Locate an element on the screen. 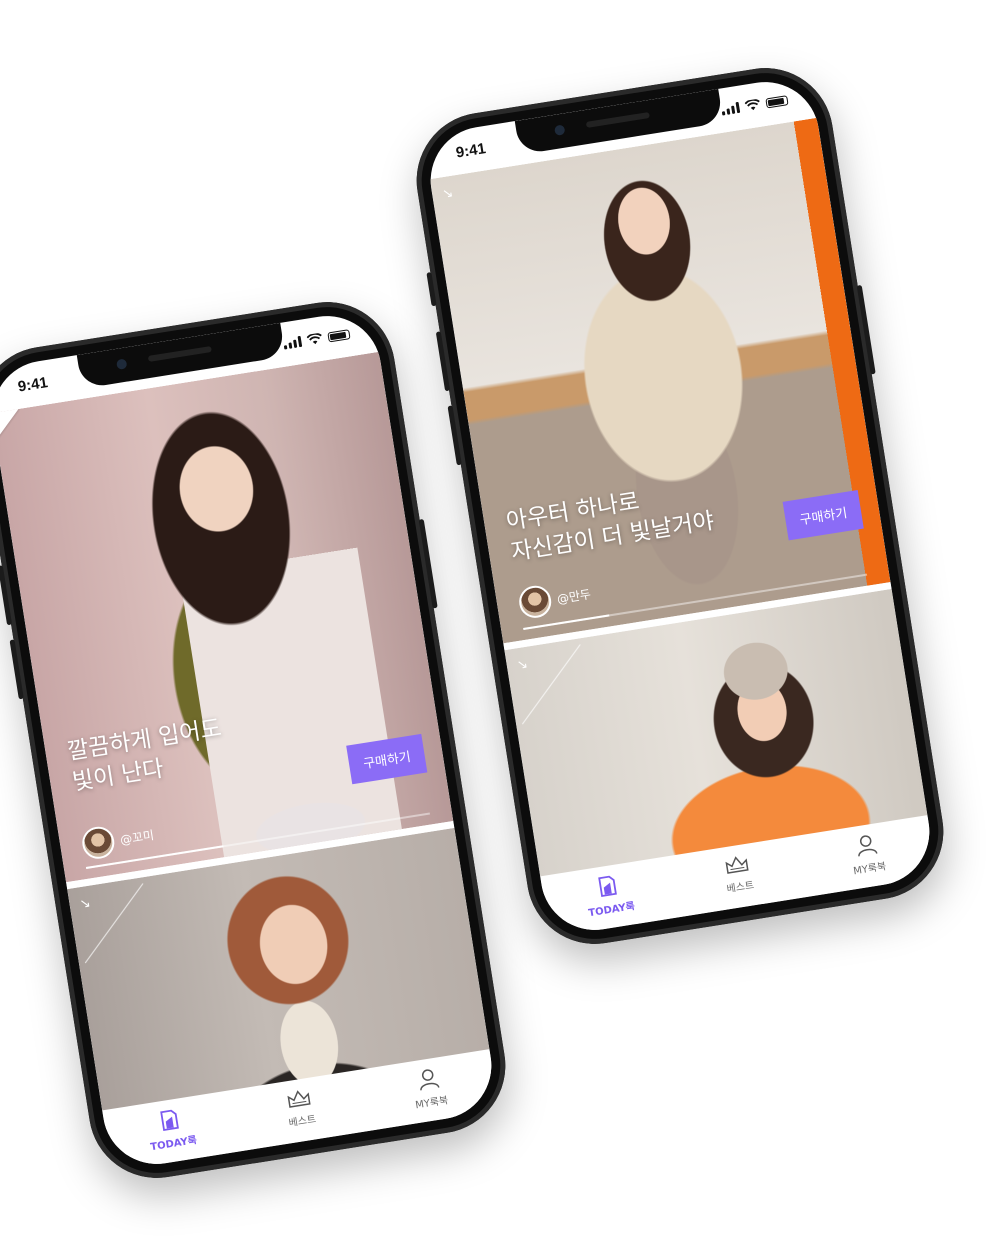 The height and width of the screenshot is (1240, 1000). page-curl-icon is located at coordinates (12, 424).